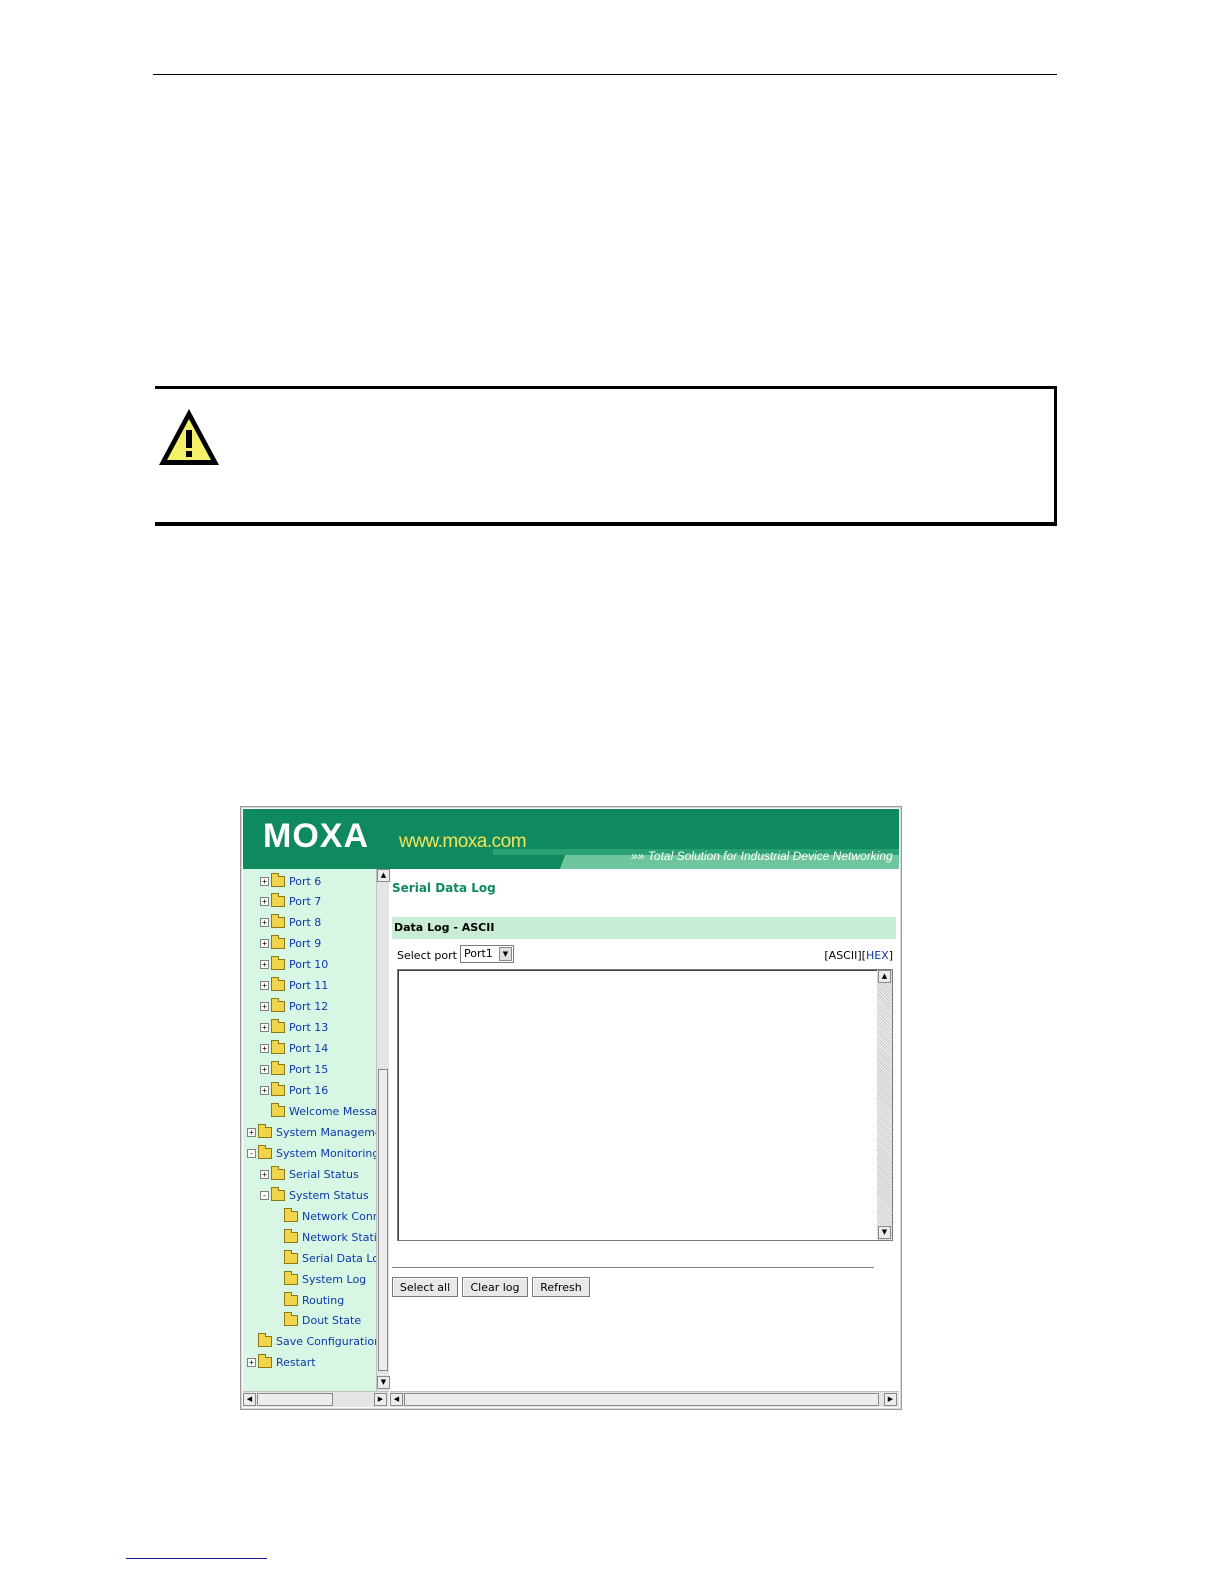 This screenshot has height=1584, width=1224. I want to click on nav-item-label: Port 9, so click(305, 944).